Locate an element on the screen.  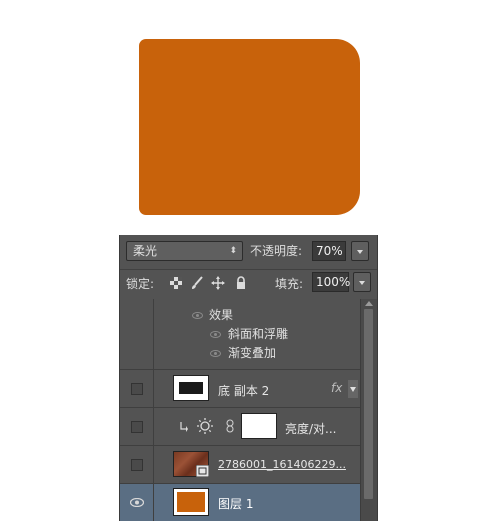
blend-mode-value: 柔光 is located at coordinates (145, 251).